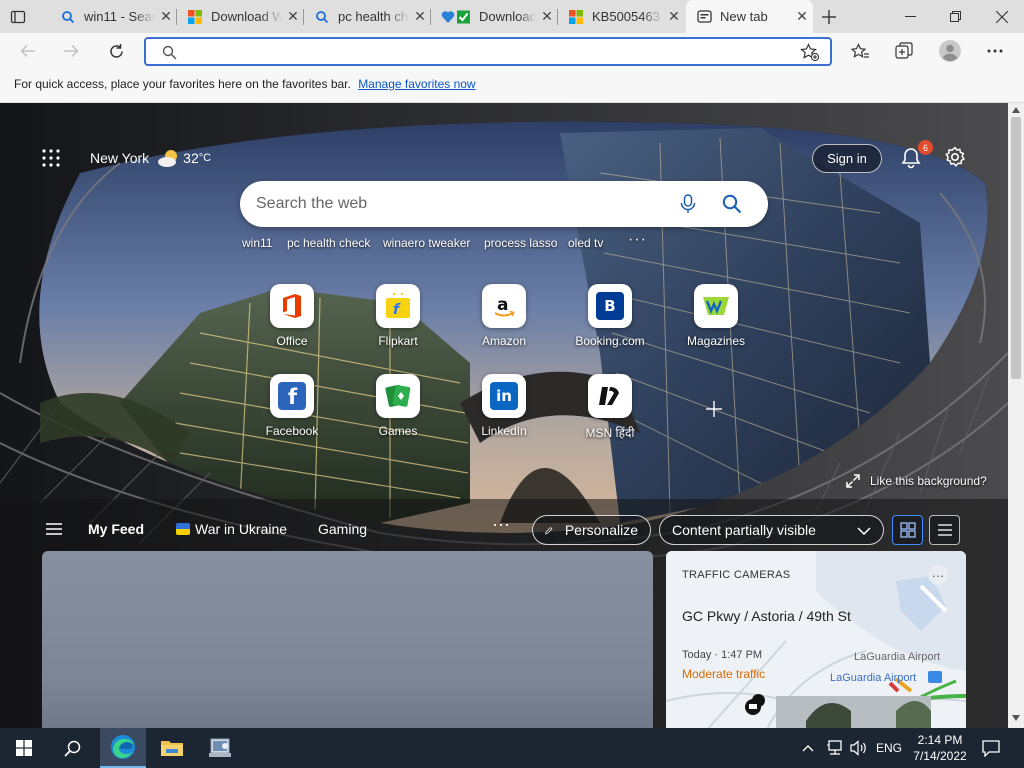 The width and height of the screenshot is (1024, 768). Describe the element at coordinates (398, 306) in the screenshot. I see `flipkart-icon: f` at that location.